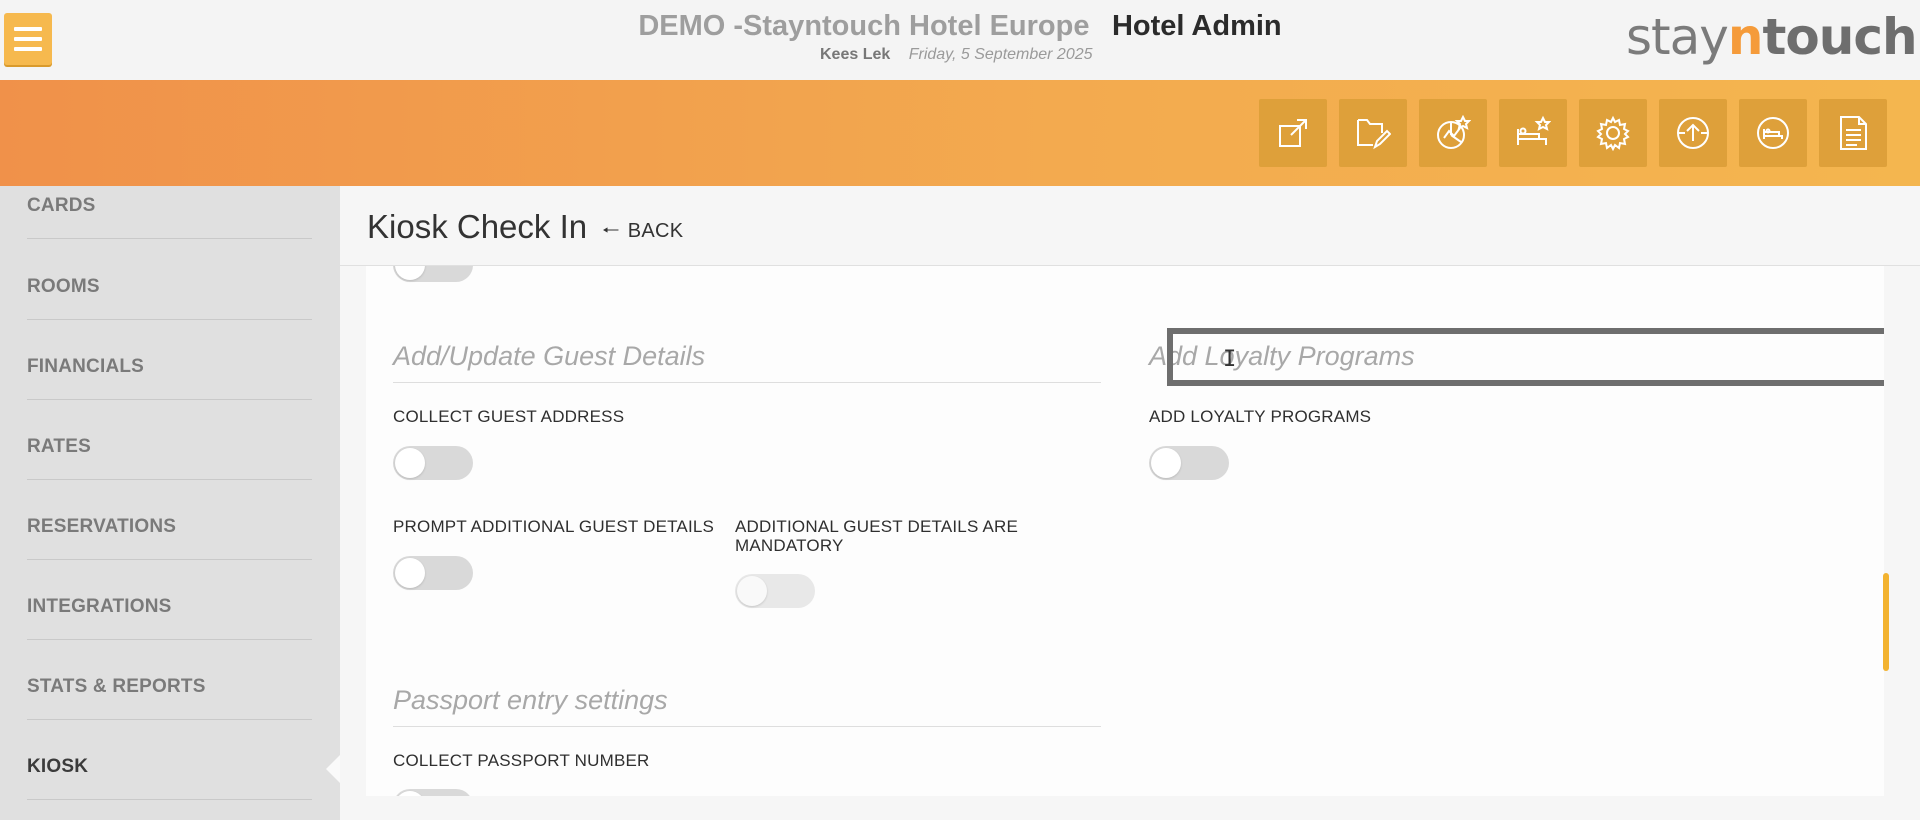 The height and width of the screenshot is (820, 1920). I want to click on bed-icon, so click(1773, 133).